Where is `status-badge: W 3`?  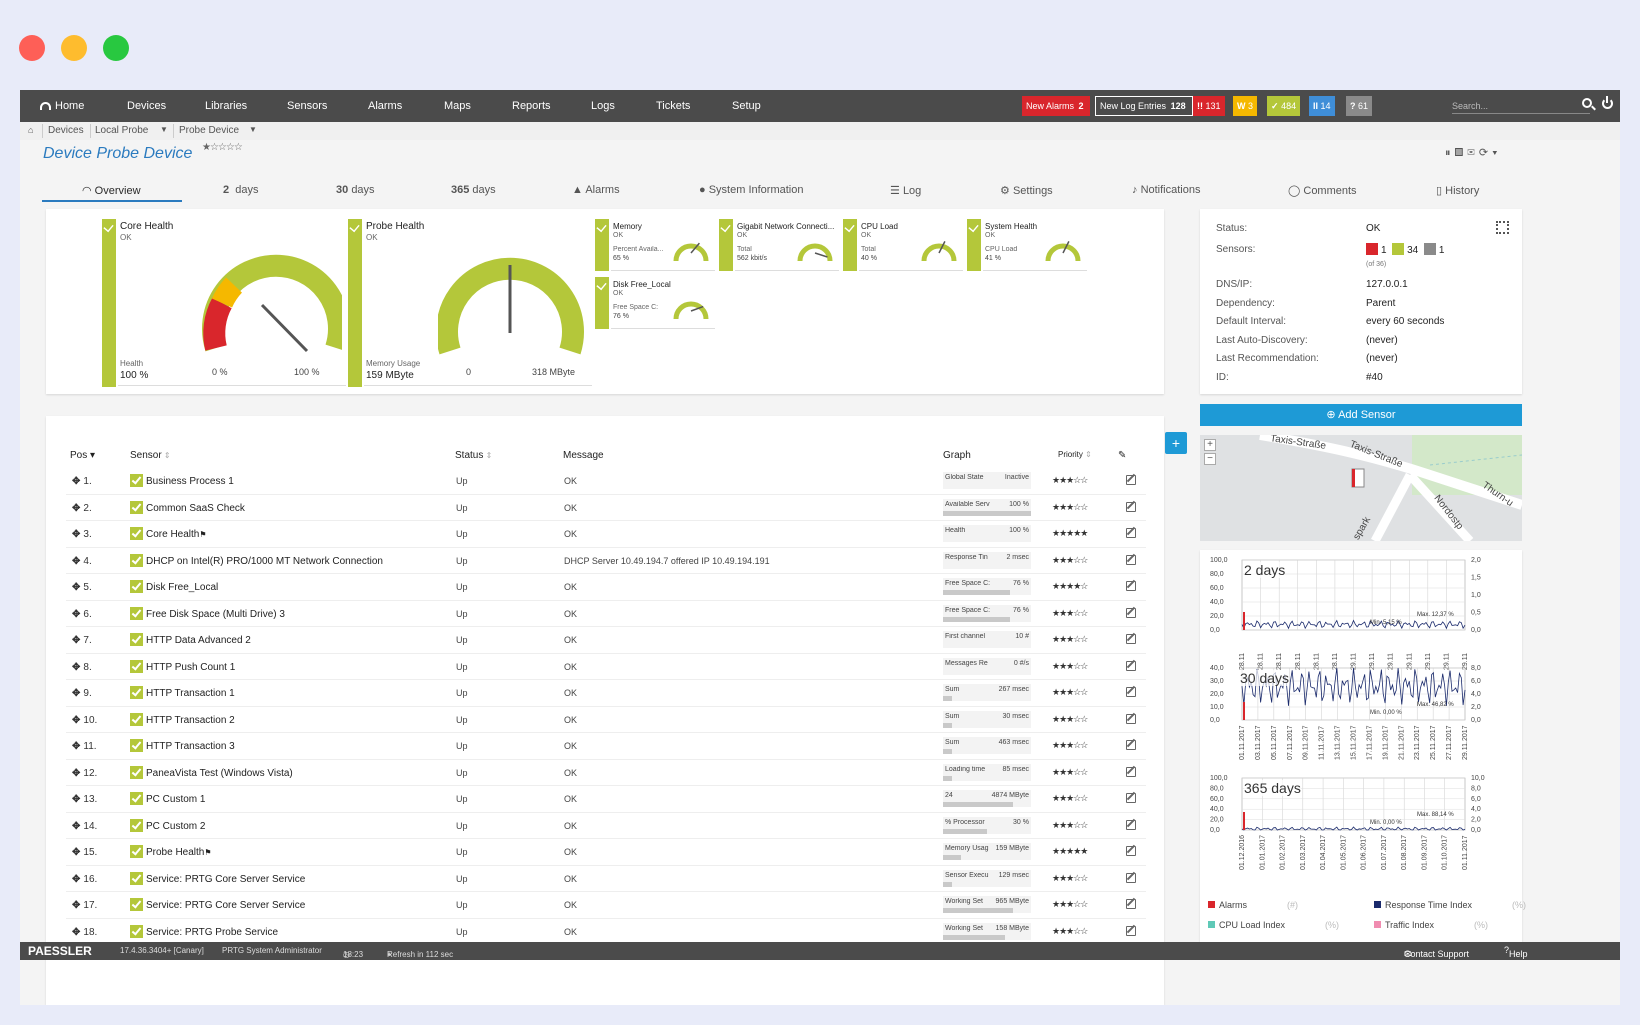 status-badge: W 3 is located at coordinates (1245, 106).